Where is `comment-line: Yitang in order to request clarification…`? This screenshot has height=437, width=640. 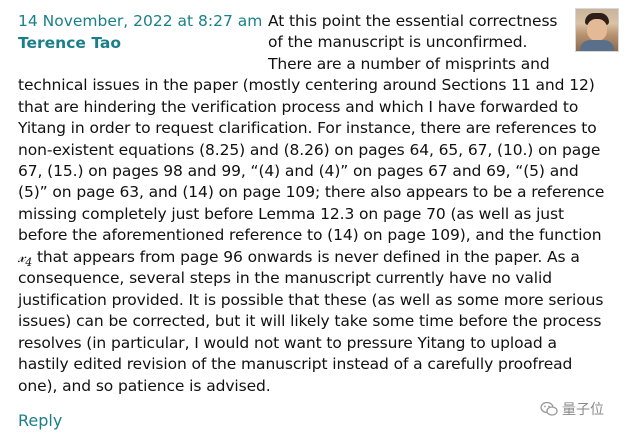 comment-line: Yitang in order to request clarification… is located at coordinates (307, 128).